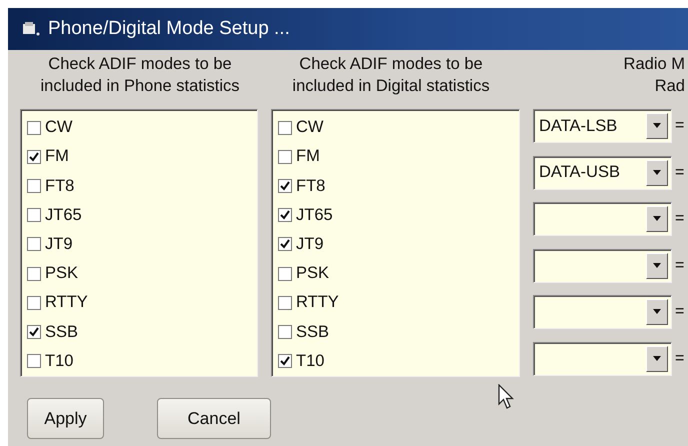 This screenshot has width=688, height=446. What do you see at coordinates (214, 418) in the screenshot?
I see `cancel-button: Cancel` at bounding box center [214, 418].